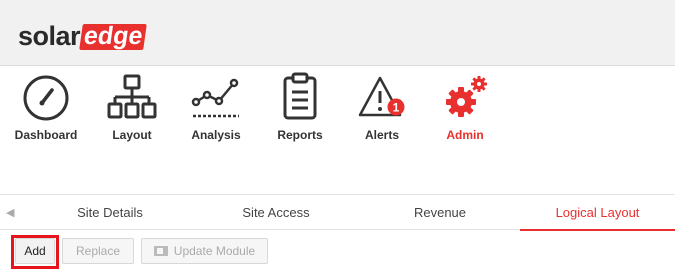 This screenshot has height=270, width=675. What do you see at coordinates (276, 212) in the screenshot?
I see `tab-site-access: Site Access` at bounding box center [276, 212].